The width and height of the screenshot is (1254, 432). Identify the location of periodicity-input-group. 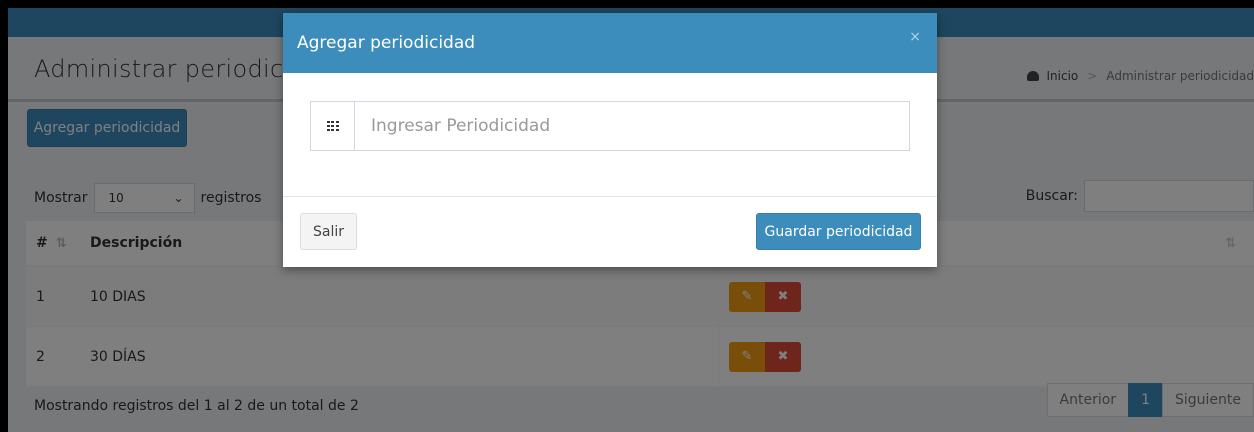
(610, 126).